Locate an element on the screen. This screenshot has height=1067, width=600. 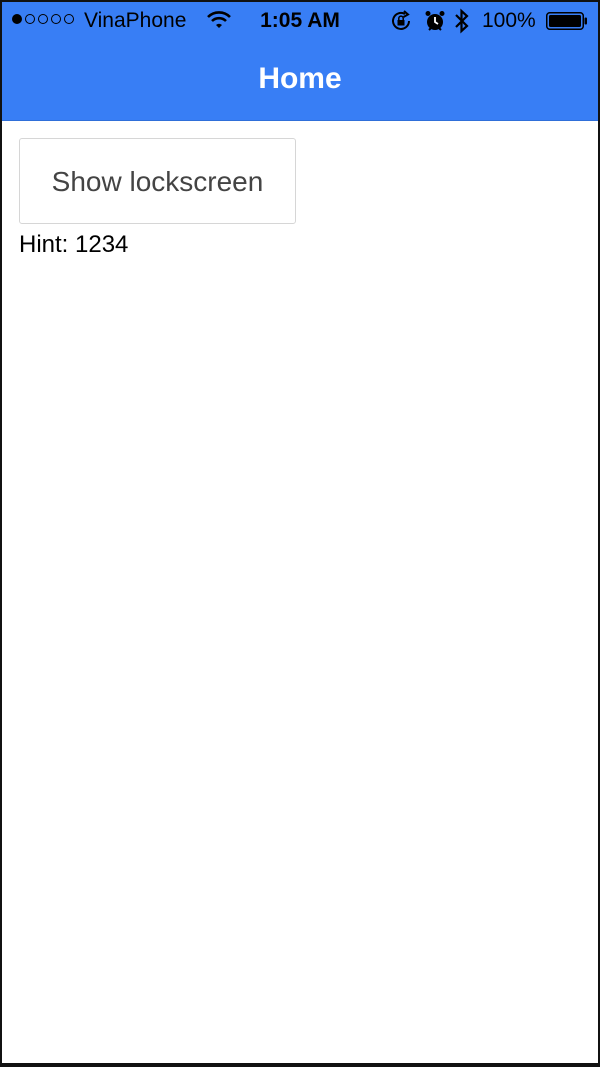
battery-icon is located at coordinates (566, 21).